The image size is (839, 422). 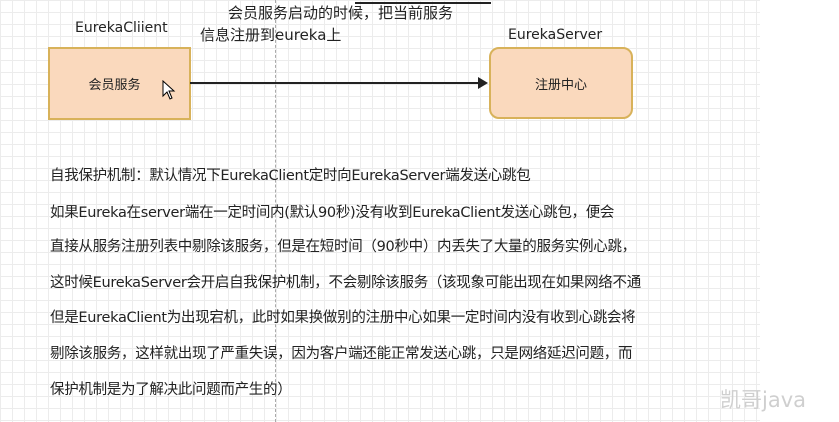 What do you see at coordinates (121, 28) in the screenshot?
I see `client-title: EurekaCliient` at bounding box center [121, 28].